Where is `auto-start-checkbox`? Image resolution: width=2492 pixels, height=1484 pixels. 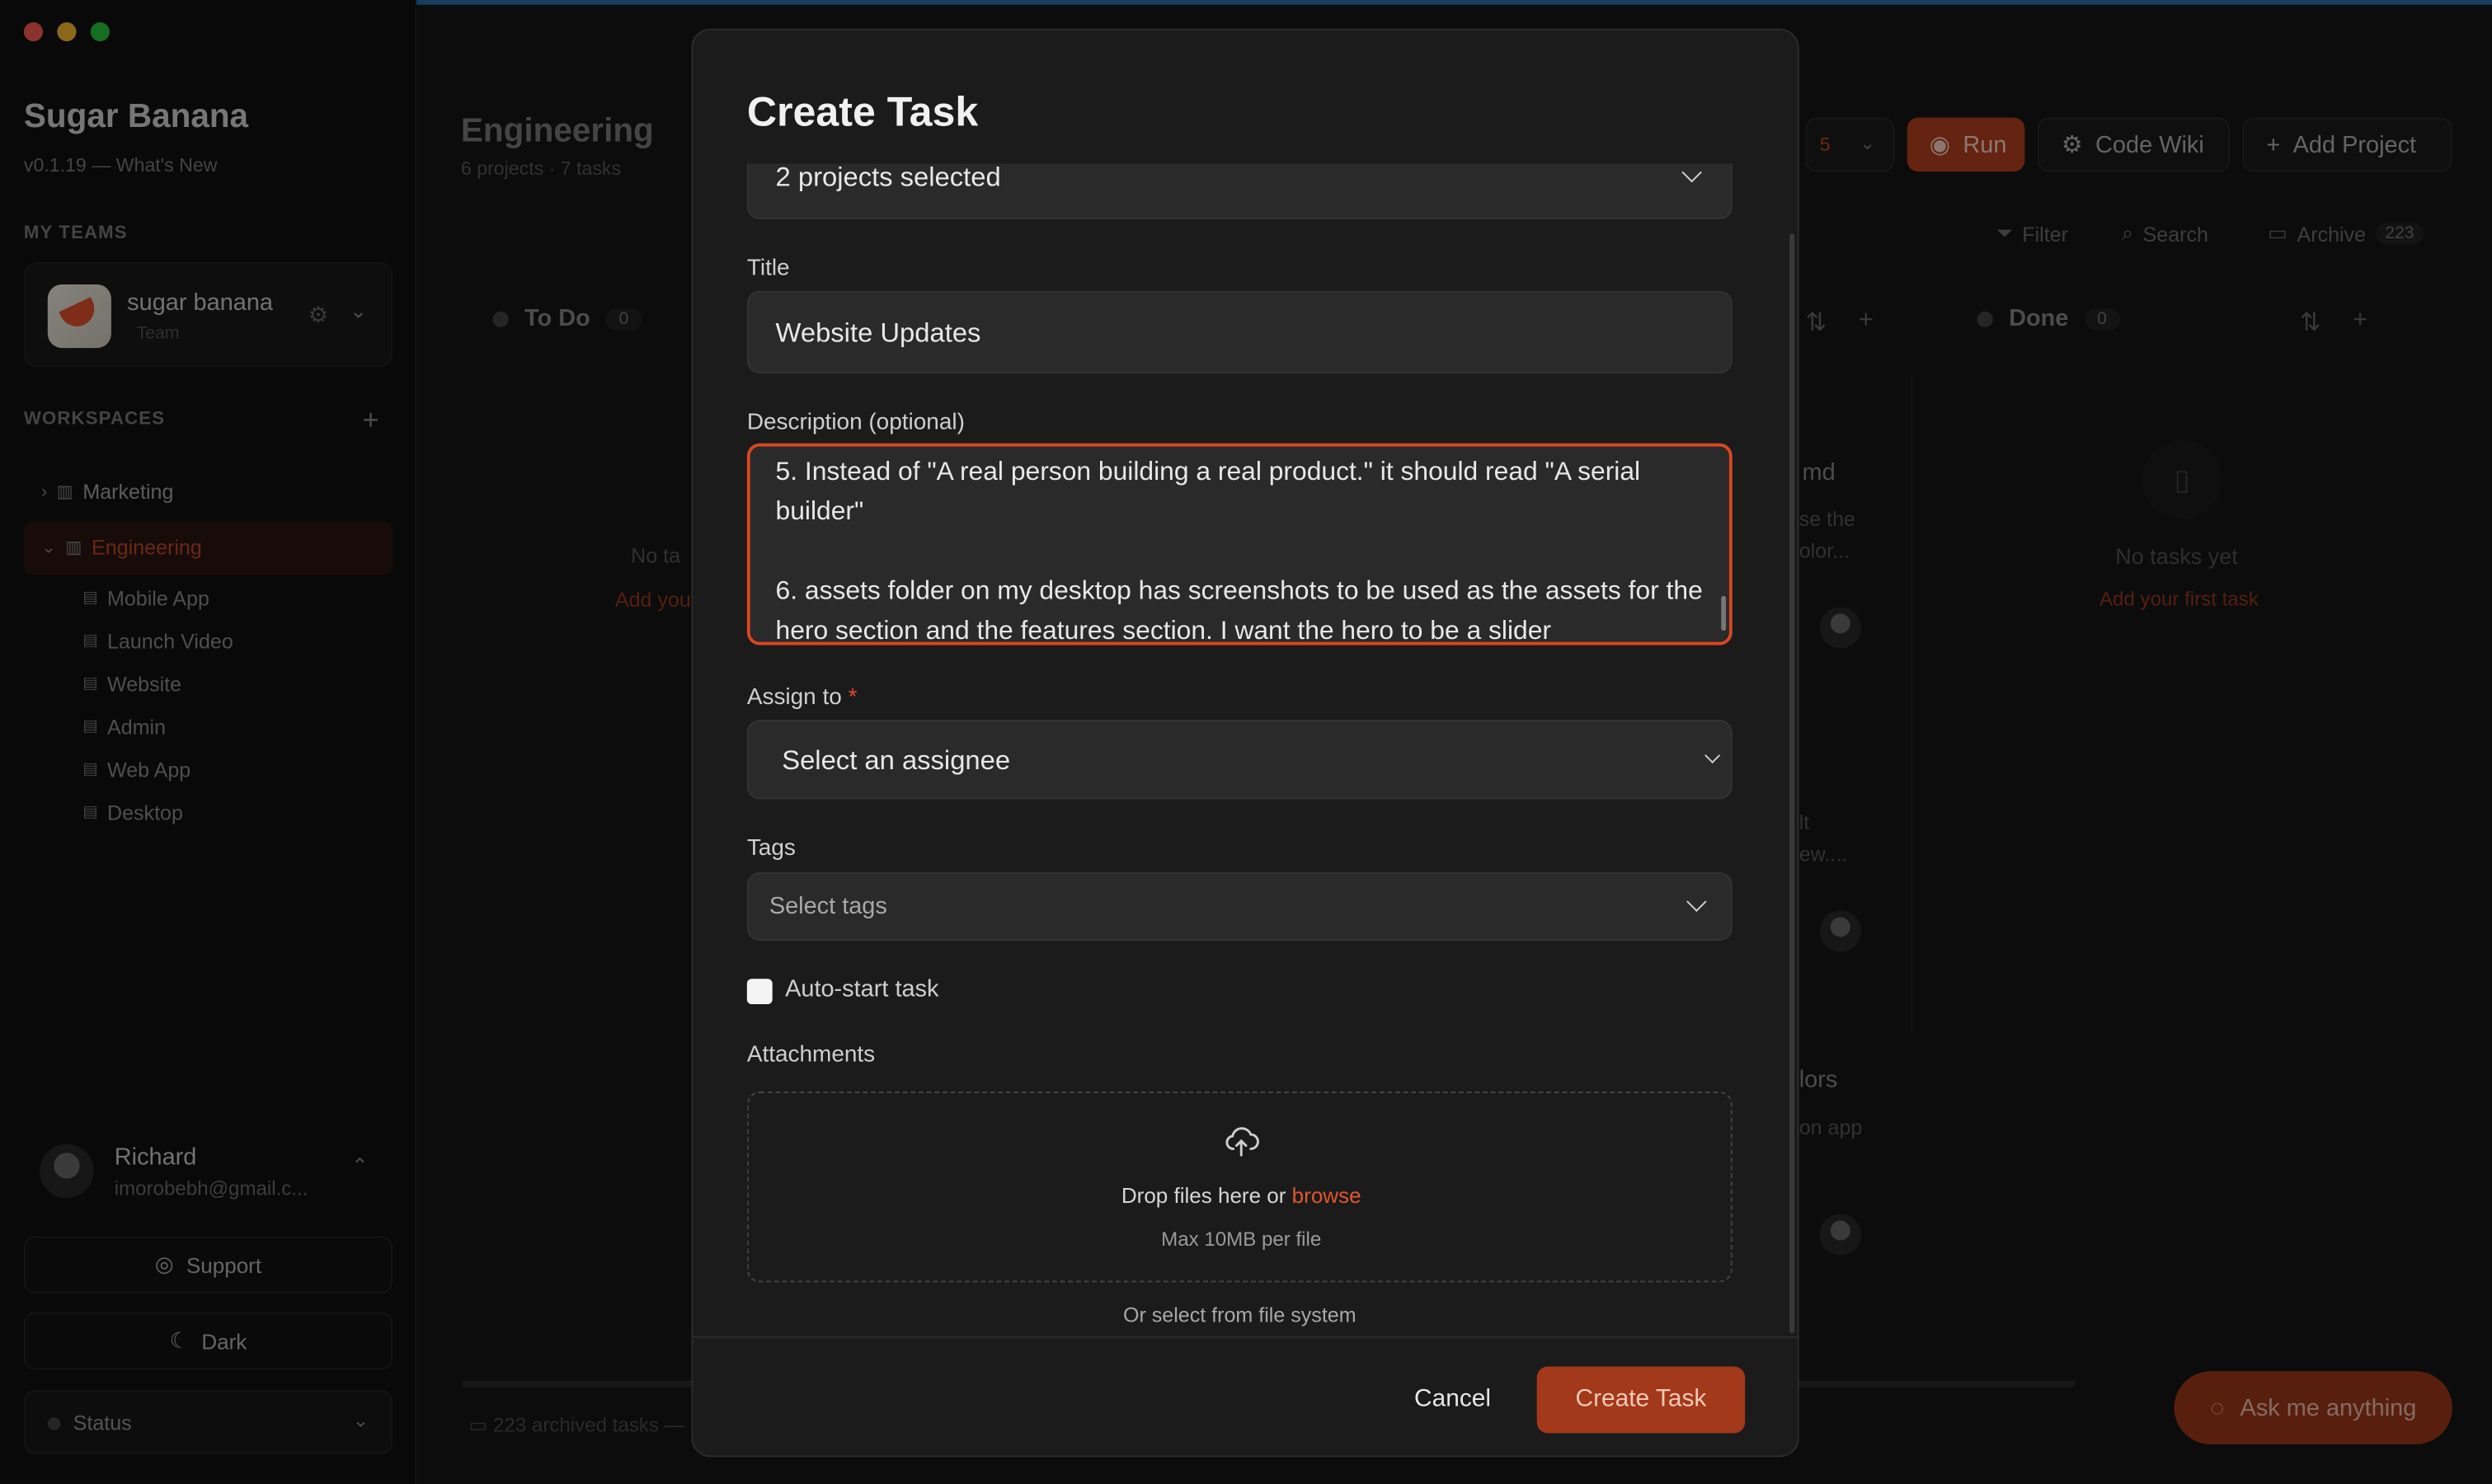 auto-start-checkbox is located at coordinates (760, 992).